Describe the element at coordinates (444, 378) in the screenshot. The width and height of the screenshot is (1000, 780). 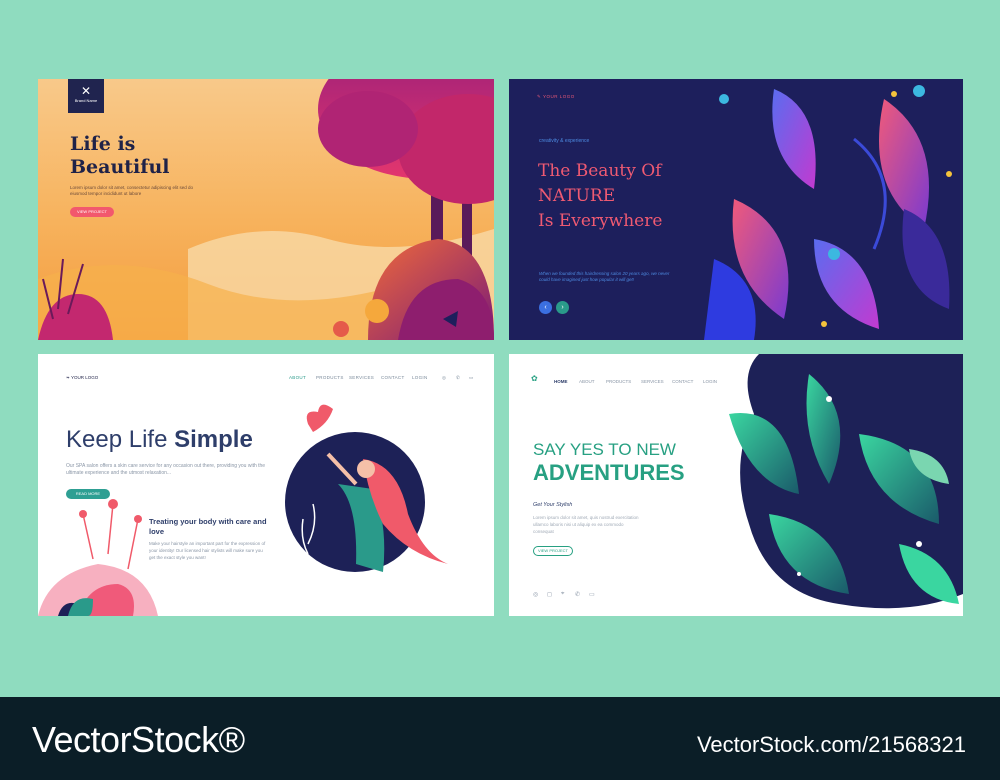
I see `globe-icon: ◎` at that location.